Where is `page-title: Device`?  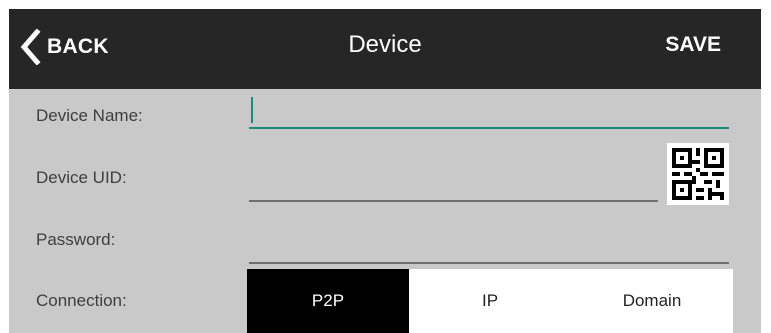
page-title: Device is located at coordinates (385, 44).